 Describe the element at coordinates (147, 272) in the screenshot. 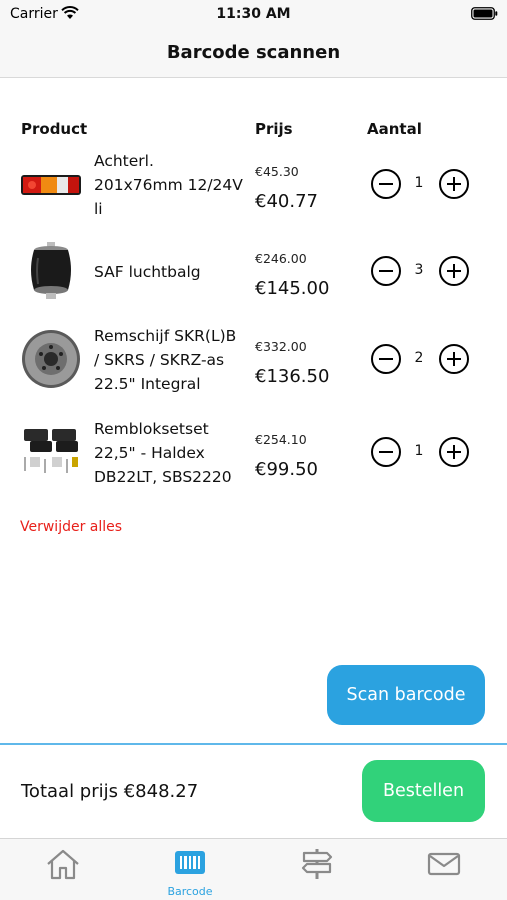

I see `product-name: SAF luchtbalg` at that location.